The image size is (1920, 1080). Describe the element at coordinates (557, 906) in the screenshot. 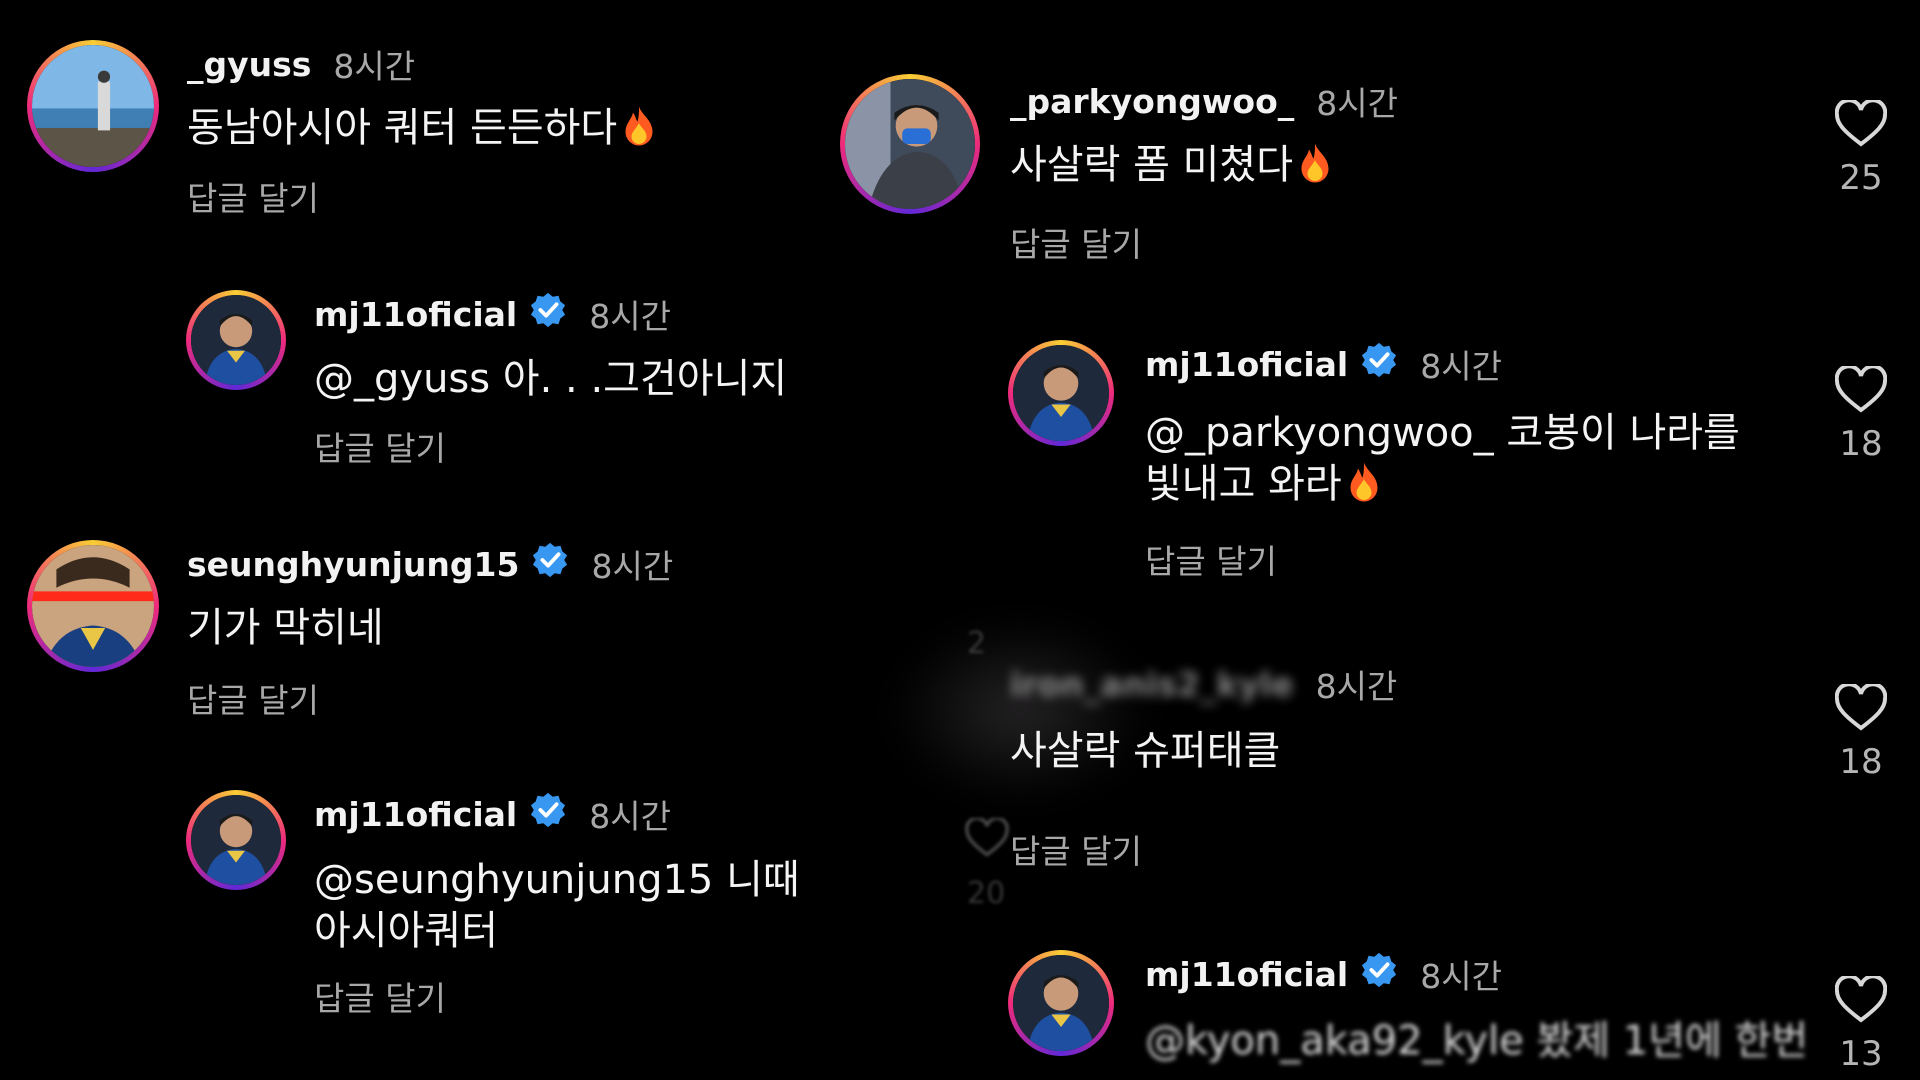

I see `comment-text: @seunghyunjung15 니때문이야 아시아쿼터` at that location.